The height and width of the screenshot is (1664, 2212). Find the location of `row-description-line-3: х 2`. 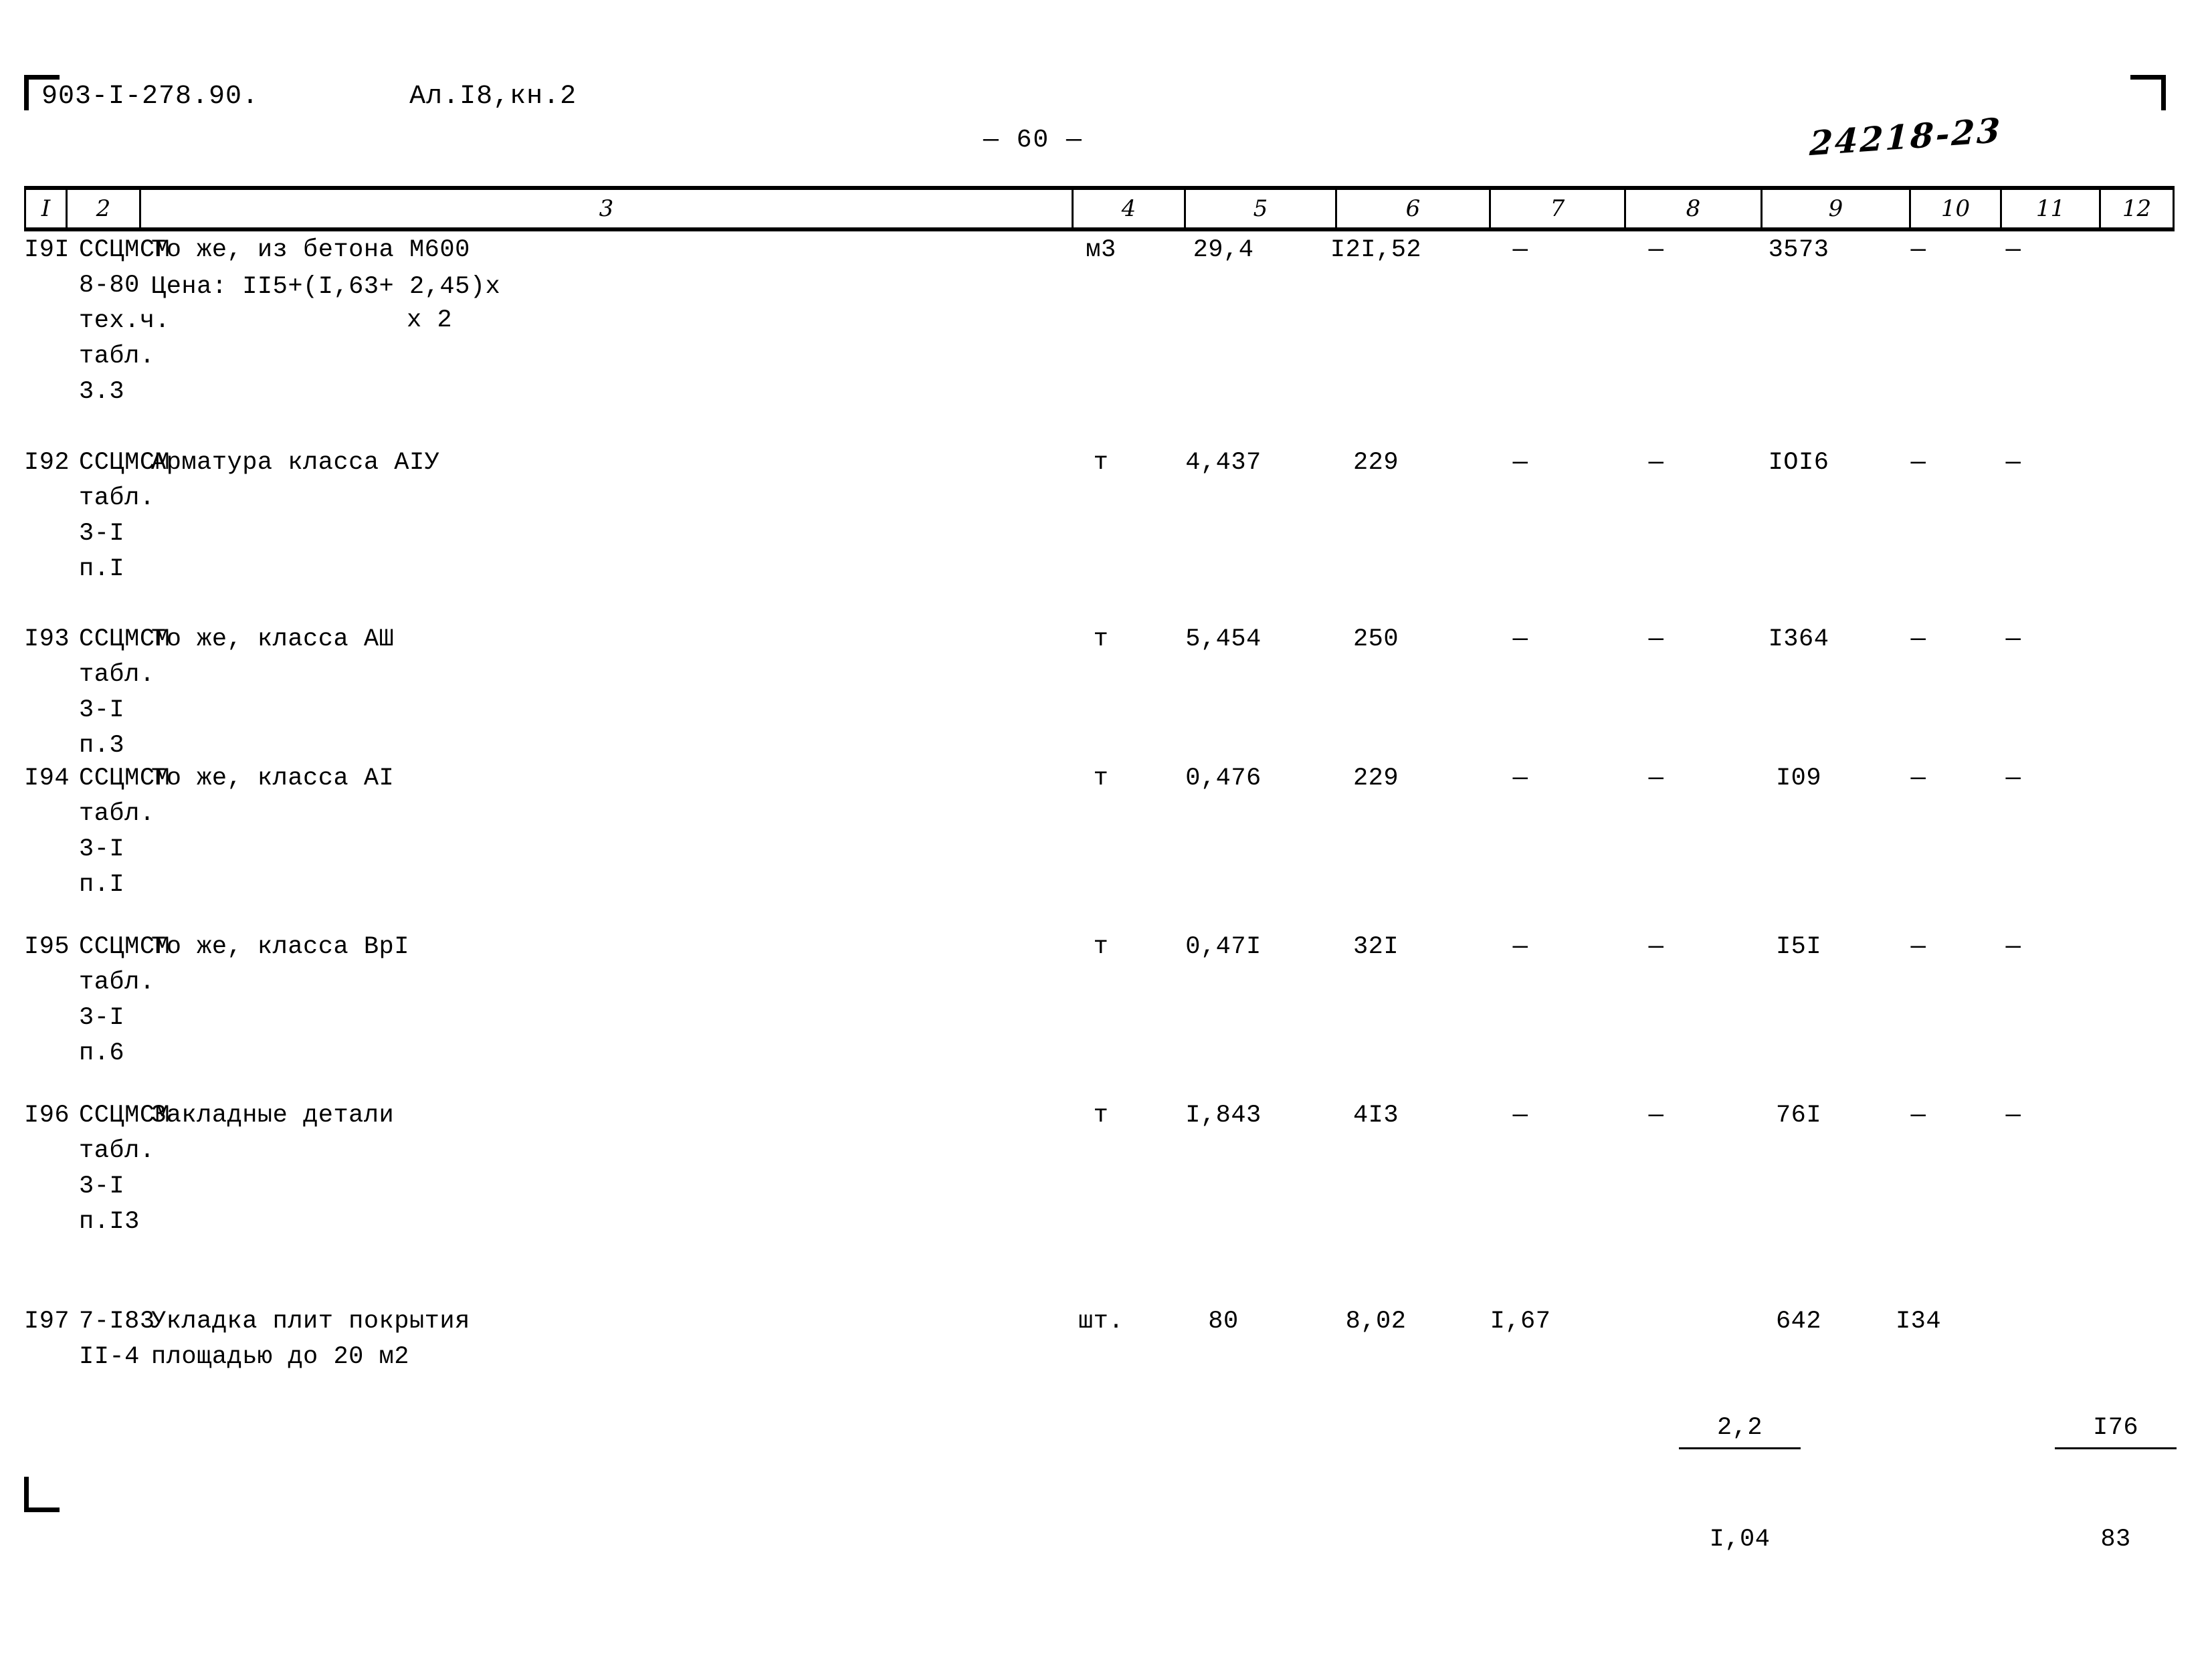

row-description-line-3: х 2 is located at coordinates (430, 320).